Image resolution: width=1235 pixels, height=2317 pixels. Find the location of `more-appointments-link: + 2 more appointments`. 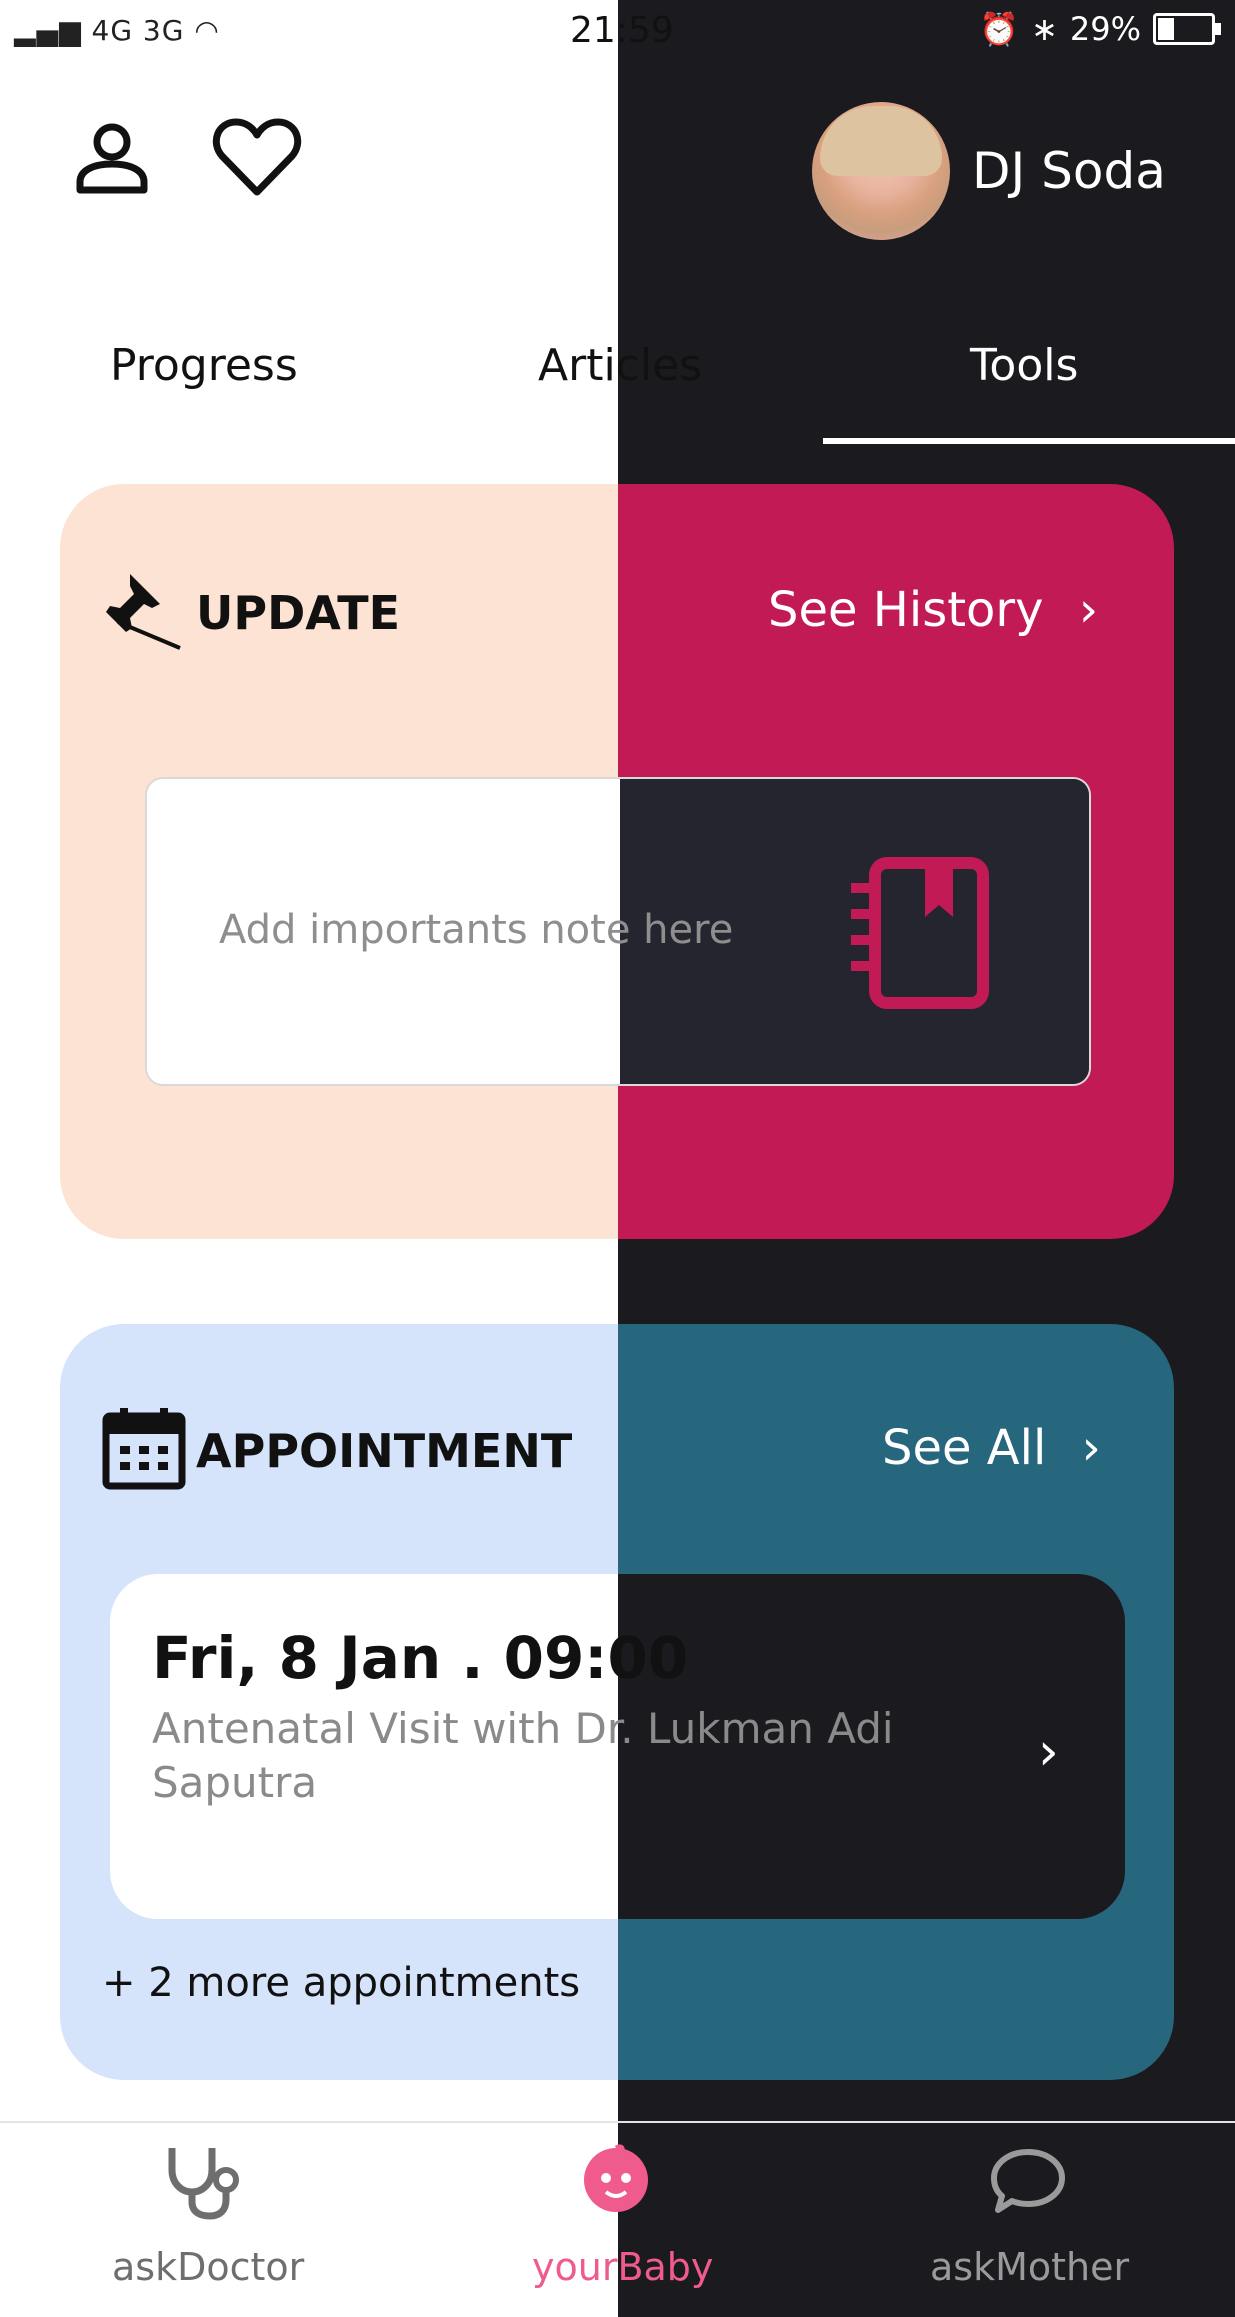

more-appointments-link: + 2 more appointments is located at coordinates (341, 1983).